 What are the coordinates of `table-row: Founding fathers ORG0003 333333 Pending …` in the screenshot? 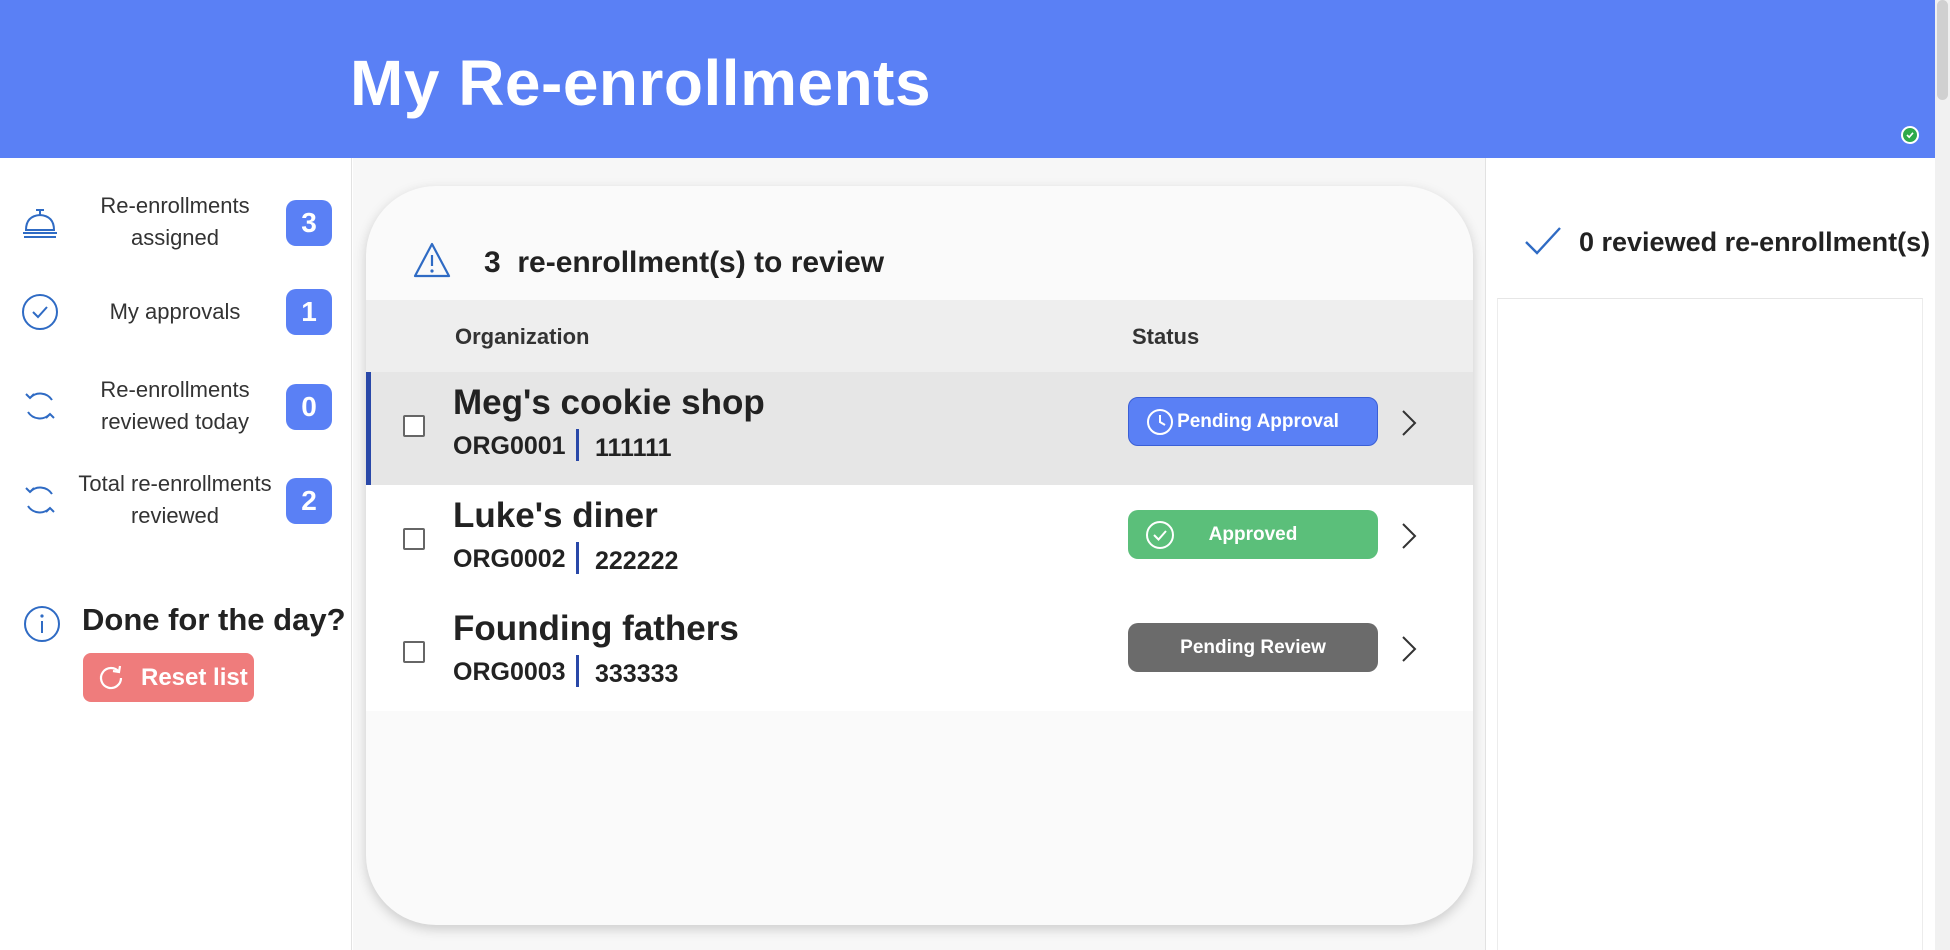 It's located at (919, 654).